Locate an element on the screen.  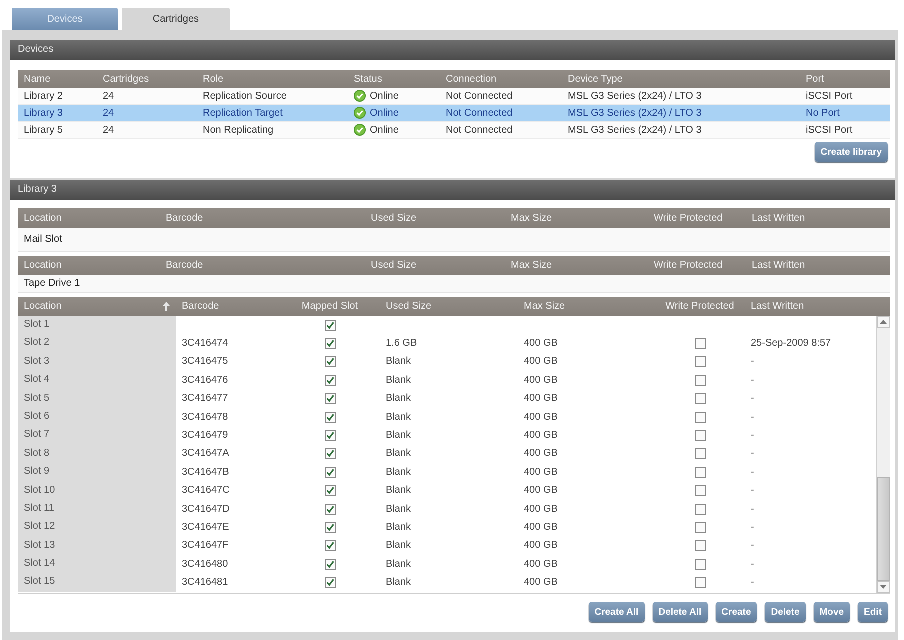
action-button: Edit is located at coordinates (873, 612).